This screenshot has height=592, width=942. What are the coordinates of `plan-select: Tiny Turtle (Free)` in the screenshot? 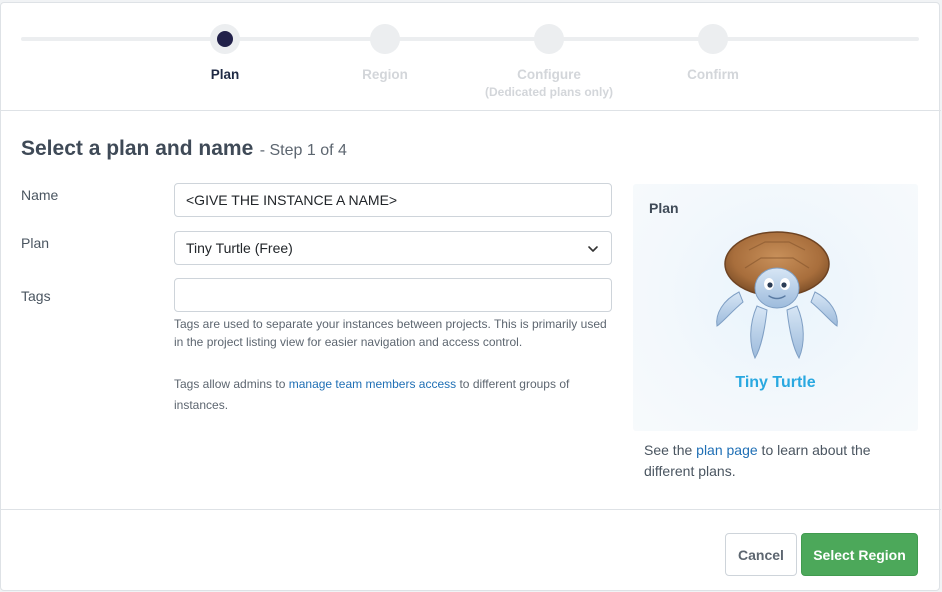 It's located at (393, 248).